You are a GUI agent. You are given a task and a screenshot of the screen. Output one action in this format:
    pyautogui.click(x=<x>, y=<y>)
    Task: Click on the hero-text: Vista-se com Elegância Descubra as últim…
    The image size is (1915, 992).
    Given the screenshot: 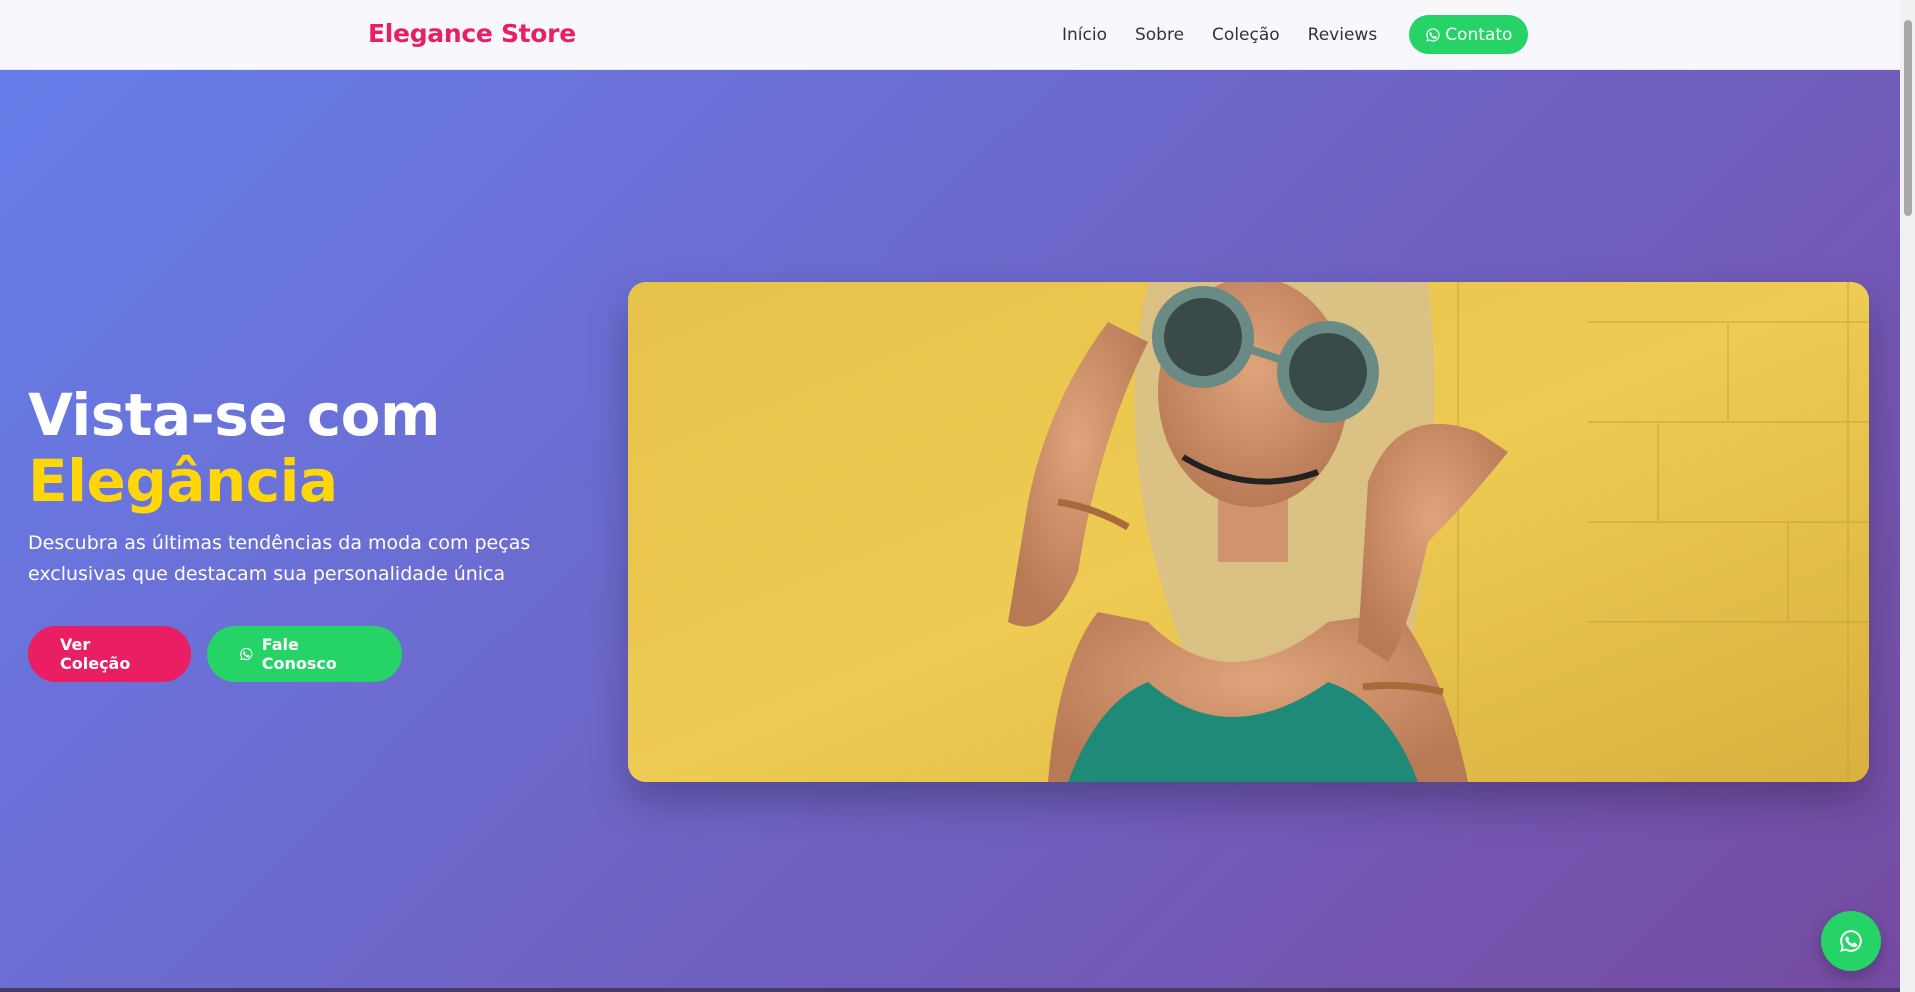 What is the action you would take?
    pyautogui.click(x=318, y=532)
    